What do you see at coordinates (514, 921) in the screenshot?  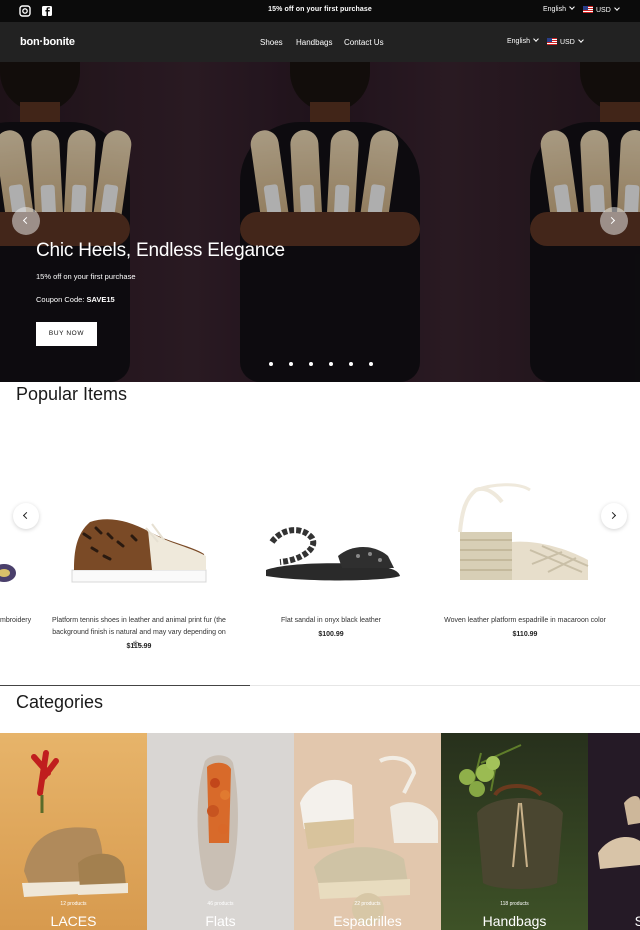 I see `category-name: Handbags` at bounding box center [514, 921].